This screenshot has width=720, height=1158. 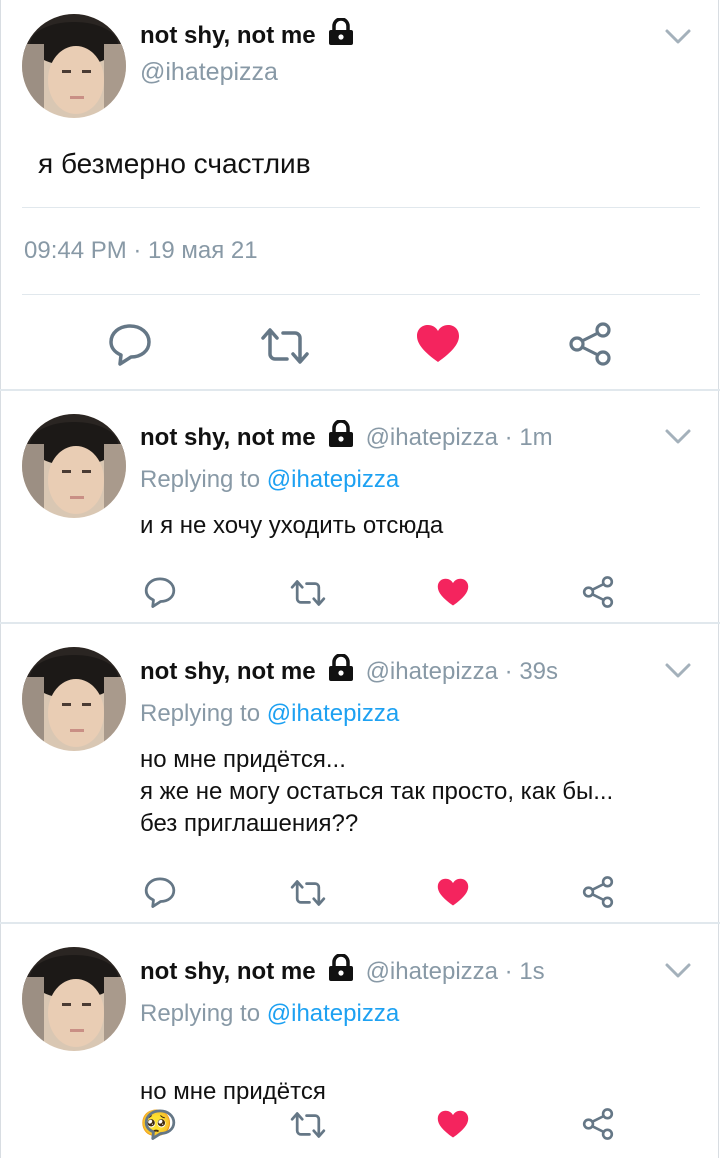 I want to click on author-handle: @ihatepizza · 39s, so click(x=462, y=672).